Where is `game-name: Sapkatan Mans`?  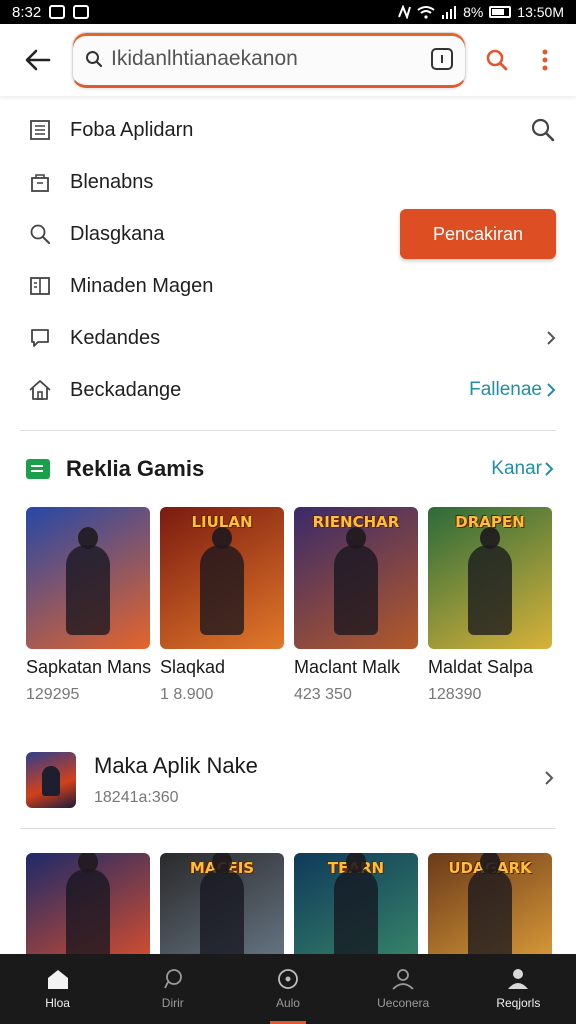 game-name: Sapkatan Mans is located at coordinates (89, 667).